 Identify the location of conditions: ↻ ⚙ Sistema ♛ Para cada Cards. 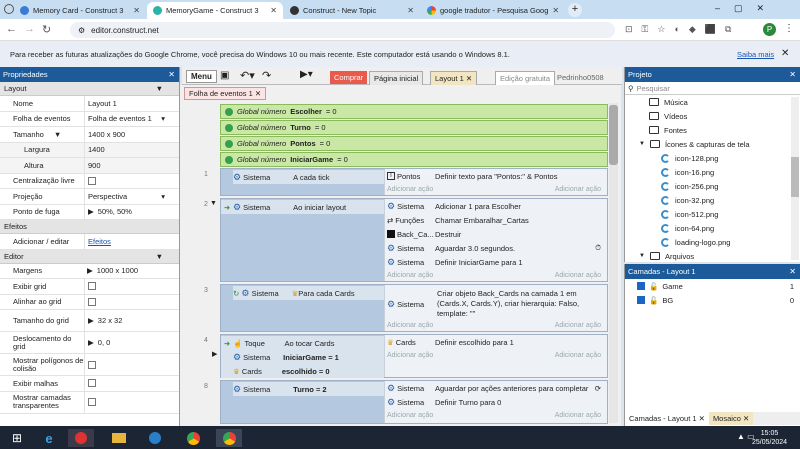
(302, 308).